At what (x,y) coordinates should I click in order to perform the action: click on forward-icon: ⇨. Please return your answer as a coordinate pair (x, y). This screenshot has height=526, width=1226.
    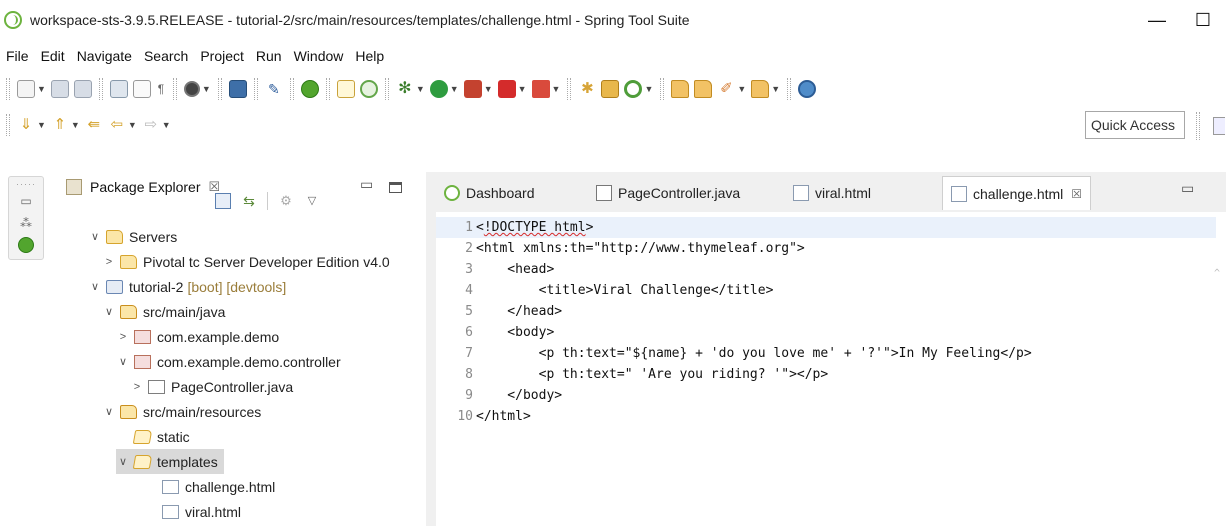
    Looking at the image, I should click on (151, 125).